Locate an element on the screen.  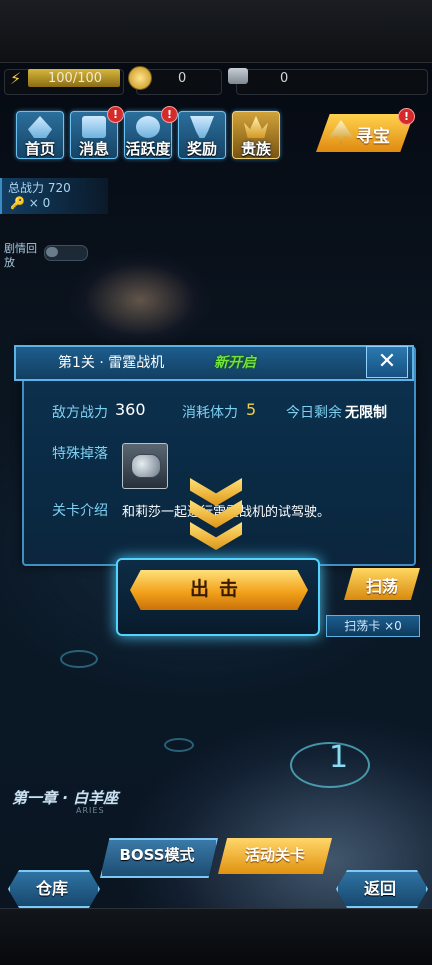
sweep-card-value: ×0 is located at coordinates (393, 626).